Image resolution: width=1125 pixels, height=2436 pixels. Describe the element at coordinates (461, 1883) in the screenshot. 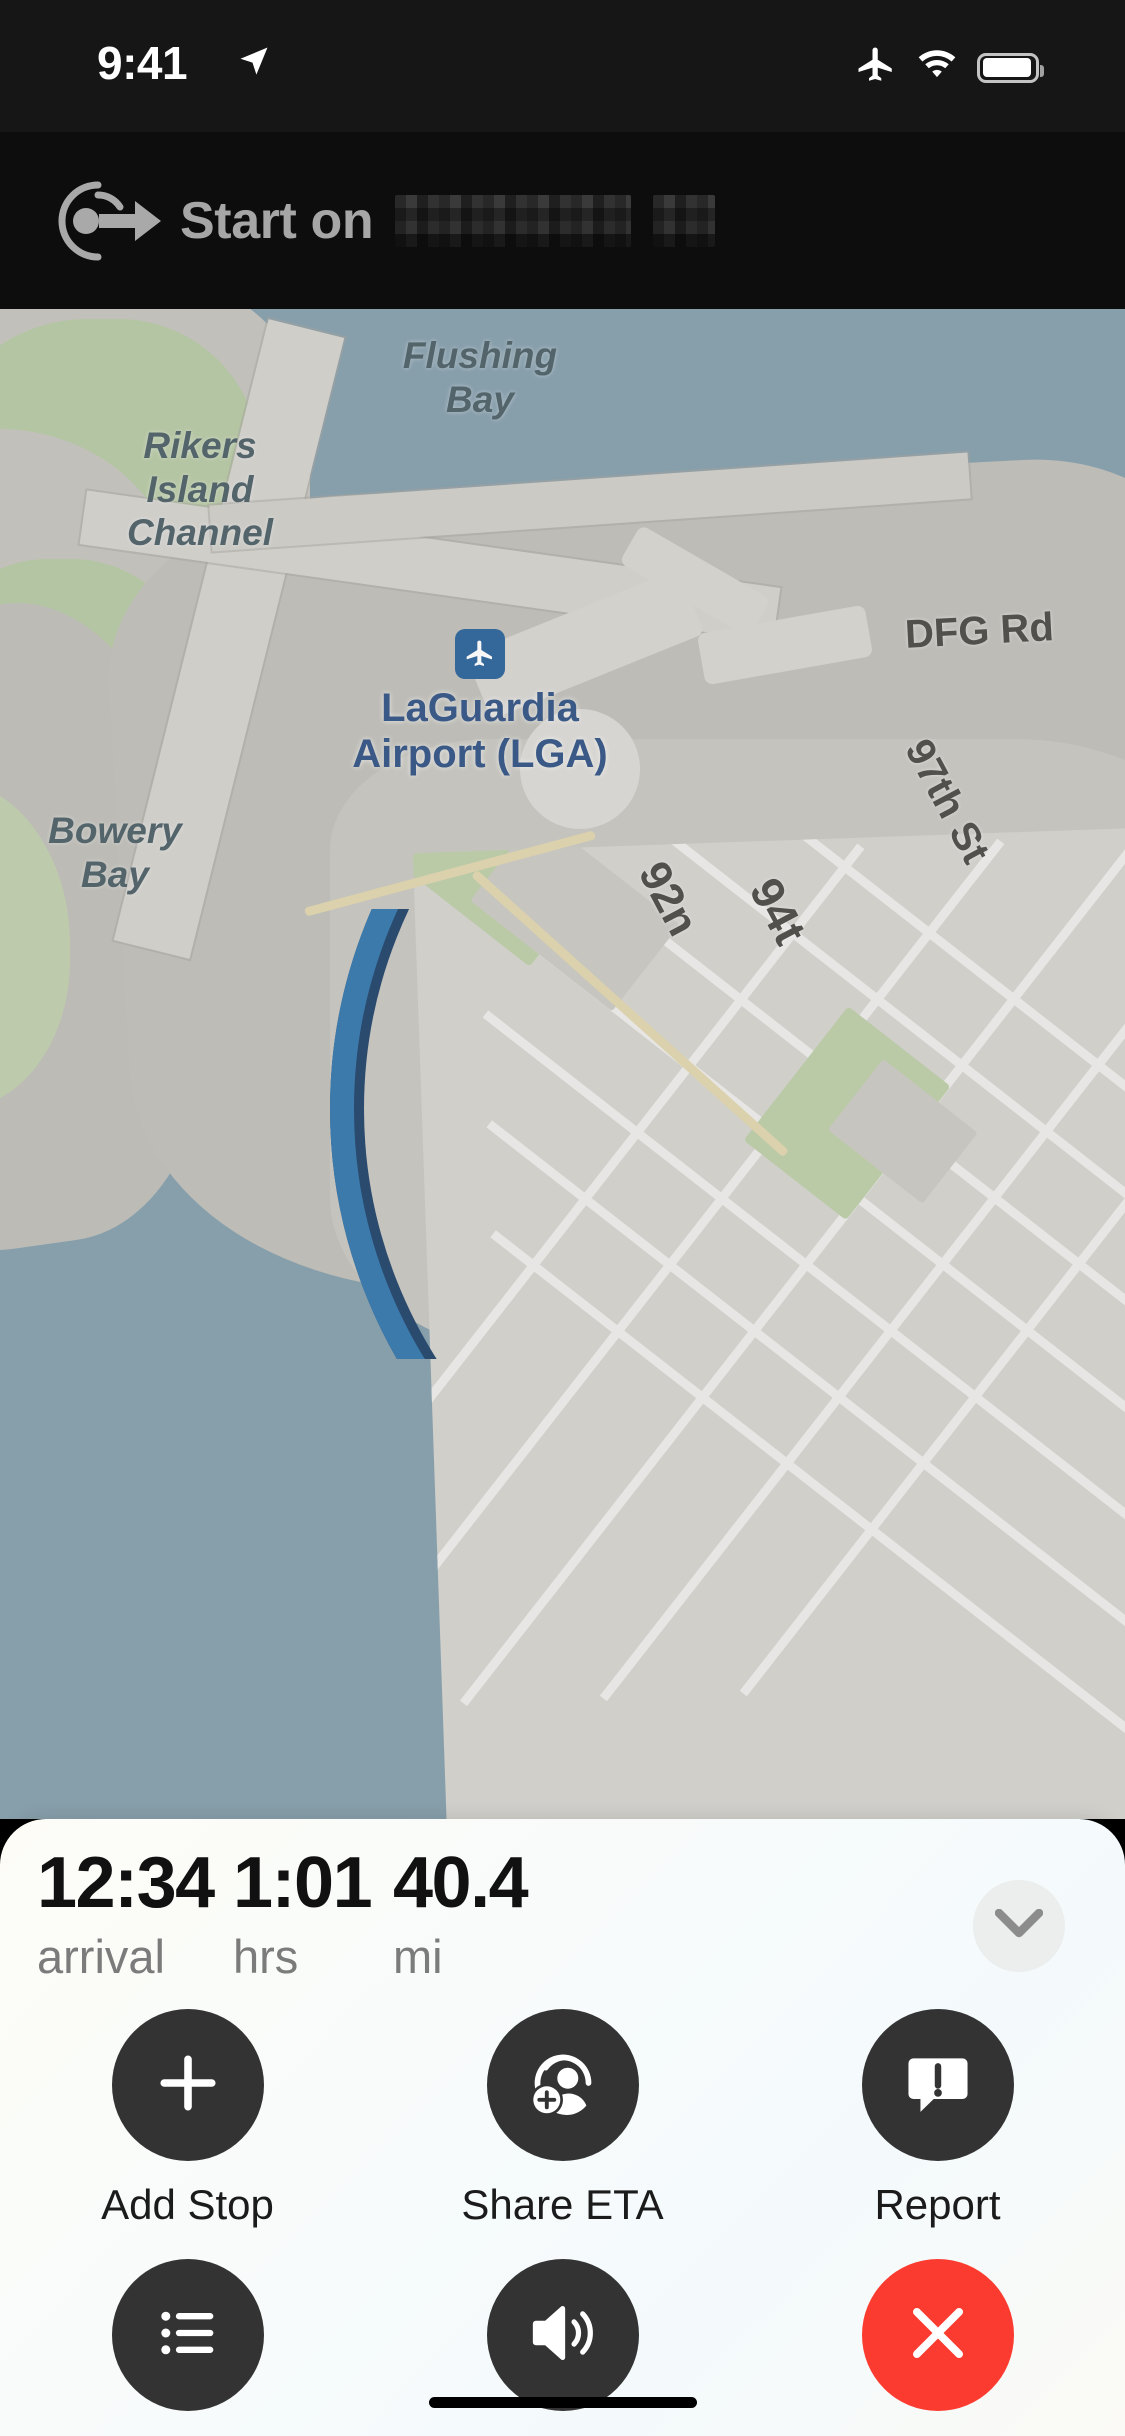

I see `eta-distance-value: 40.4` at that location.